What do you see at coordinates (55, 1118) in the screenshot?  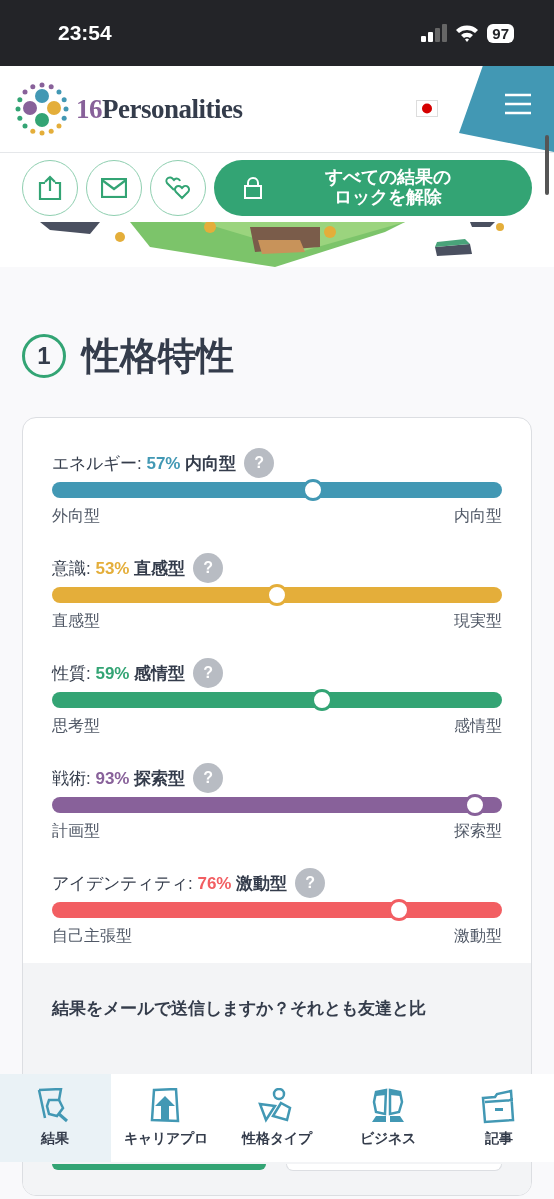 I see `nav-tab: 結果` at bounding box center [55, 1118].